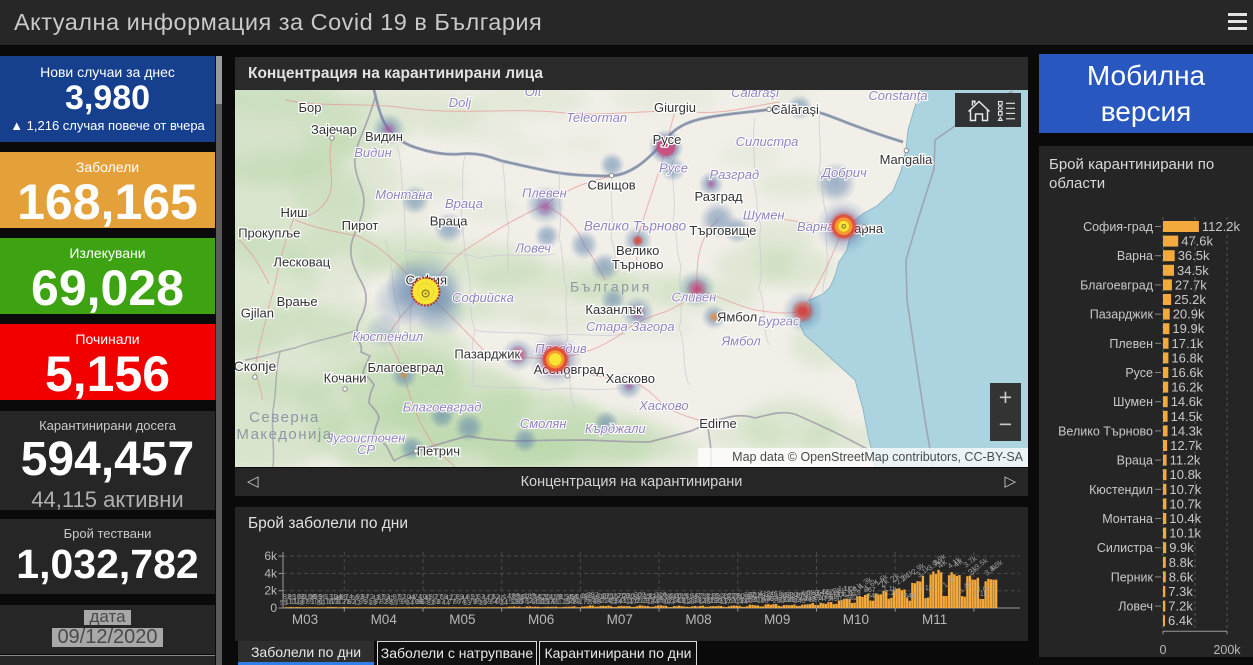 The width and height of the screenshot is (1253, 665). Describe the element at coordinates (698, 619) in the screenshot. I see `svg-text: M08` at that location.